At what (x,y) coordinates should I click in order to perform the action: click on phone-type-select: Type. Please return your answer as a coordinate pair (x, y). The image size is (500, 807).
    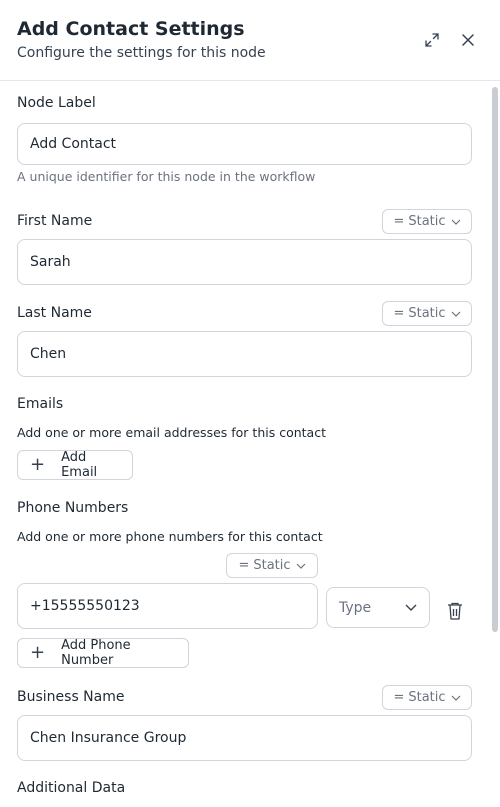
    Looking at the image, I should click on (378, 607).